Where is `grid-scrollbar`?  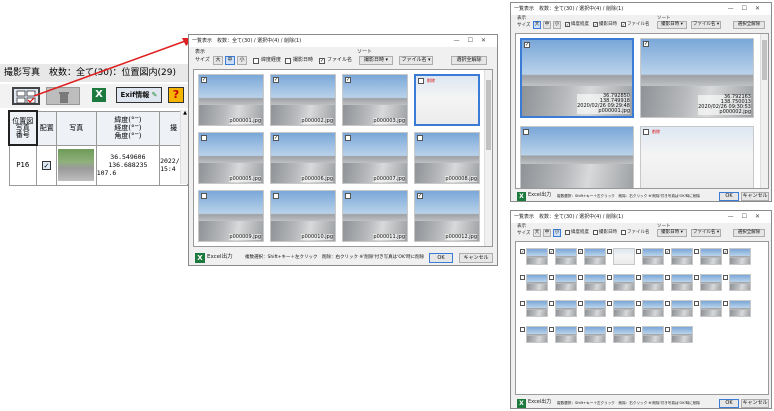 grid-scrollbar is located at coordinates (488, 158).